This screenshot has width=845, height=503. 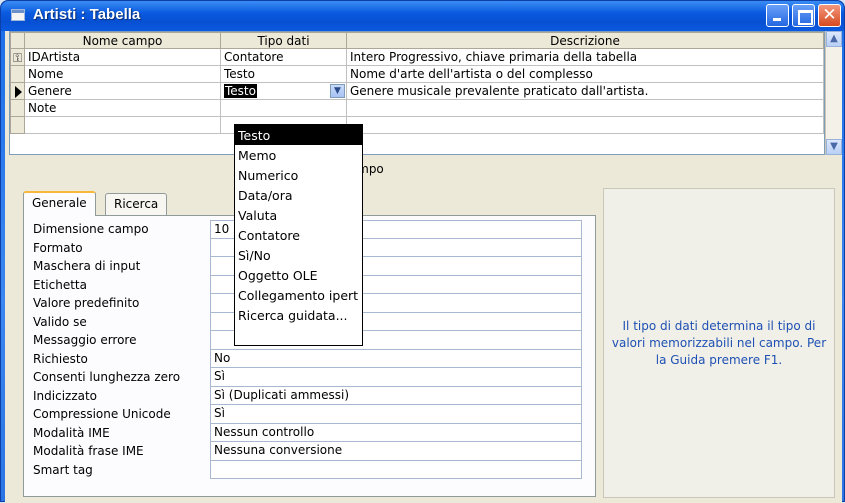 I want to click on property-row: Modalità frase IME Nessuna conversione, so click(x=305, y=451).